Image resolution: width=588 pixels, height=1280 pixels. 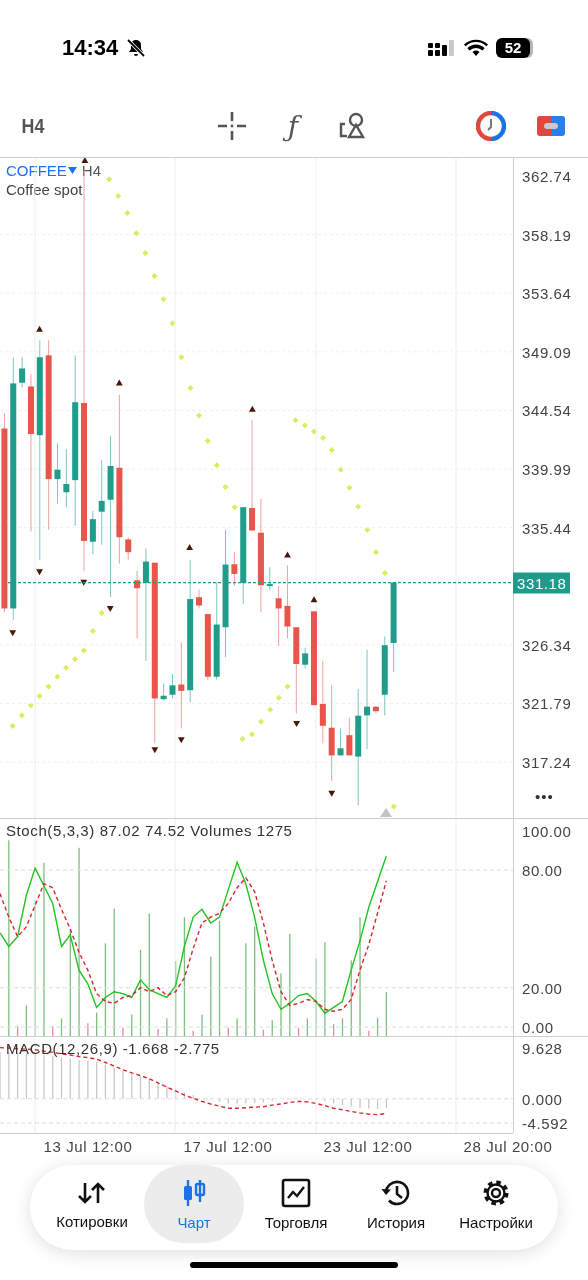 I want to click on time-label: 13 Jul 12:00, so click(x=88, y=1146).